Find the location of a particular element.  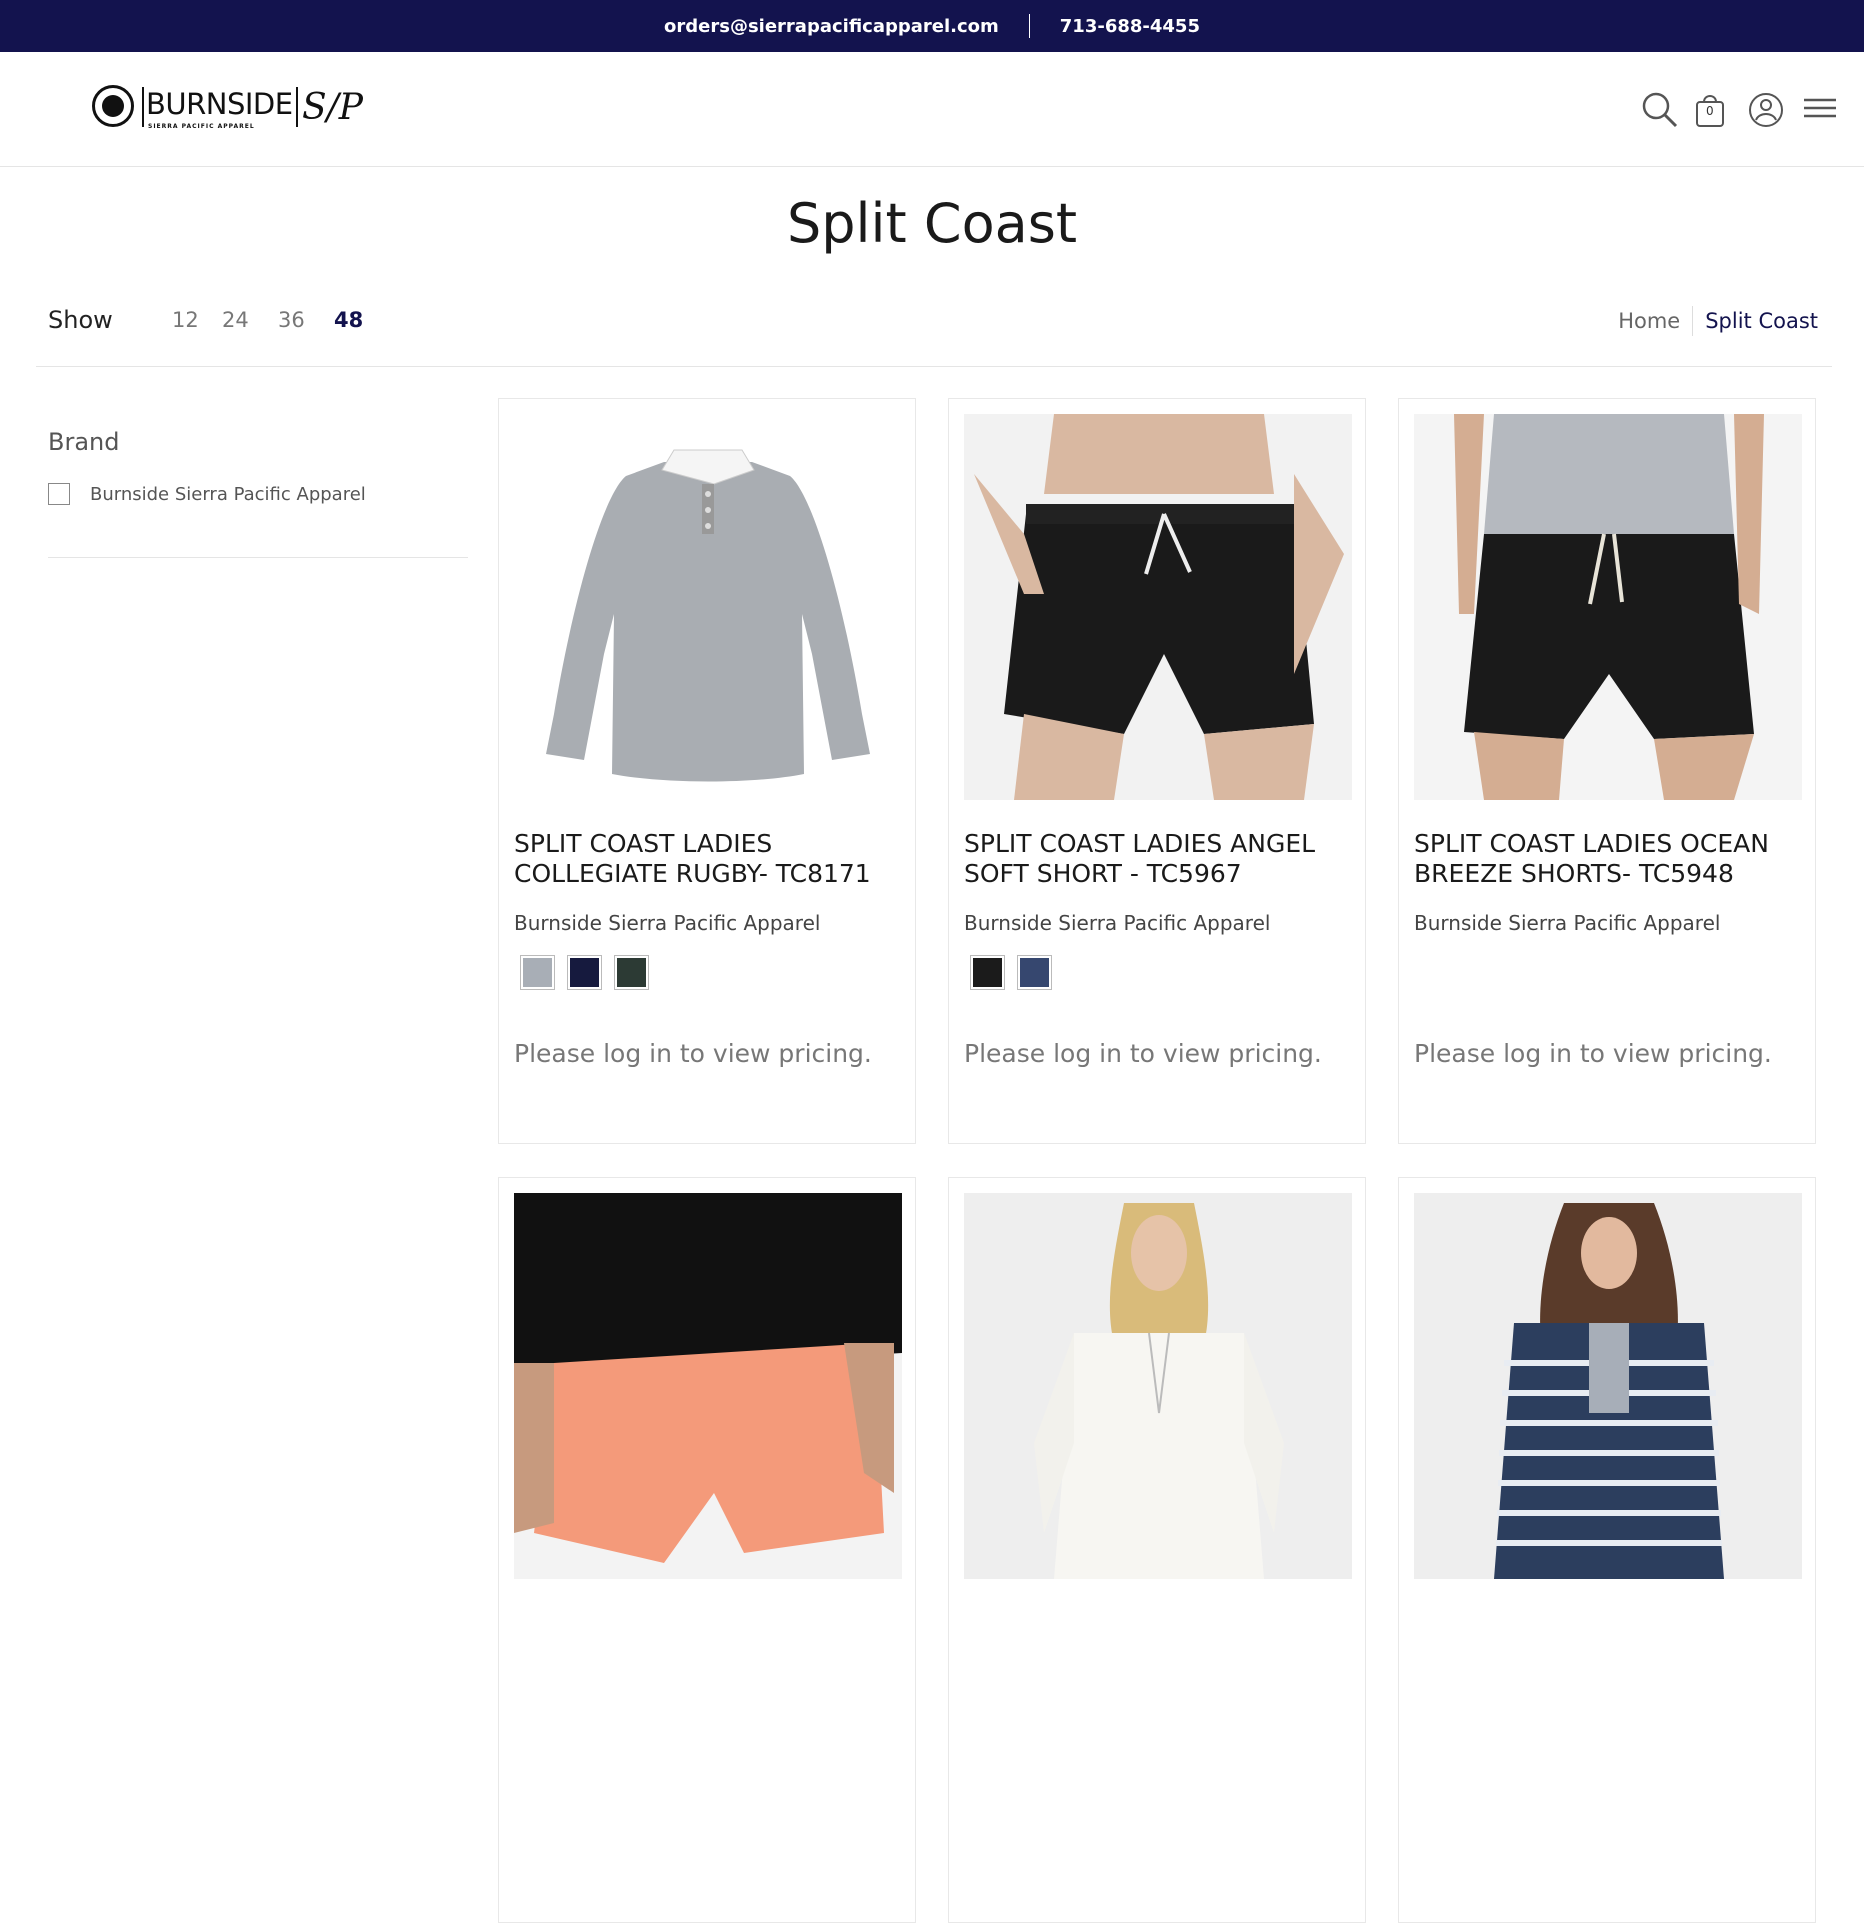

breadcrumb-home: Home is located at coordinates (1649, 321).